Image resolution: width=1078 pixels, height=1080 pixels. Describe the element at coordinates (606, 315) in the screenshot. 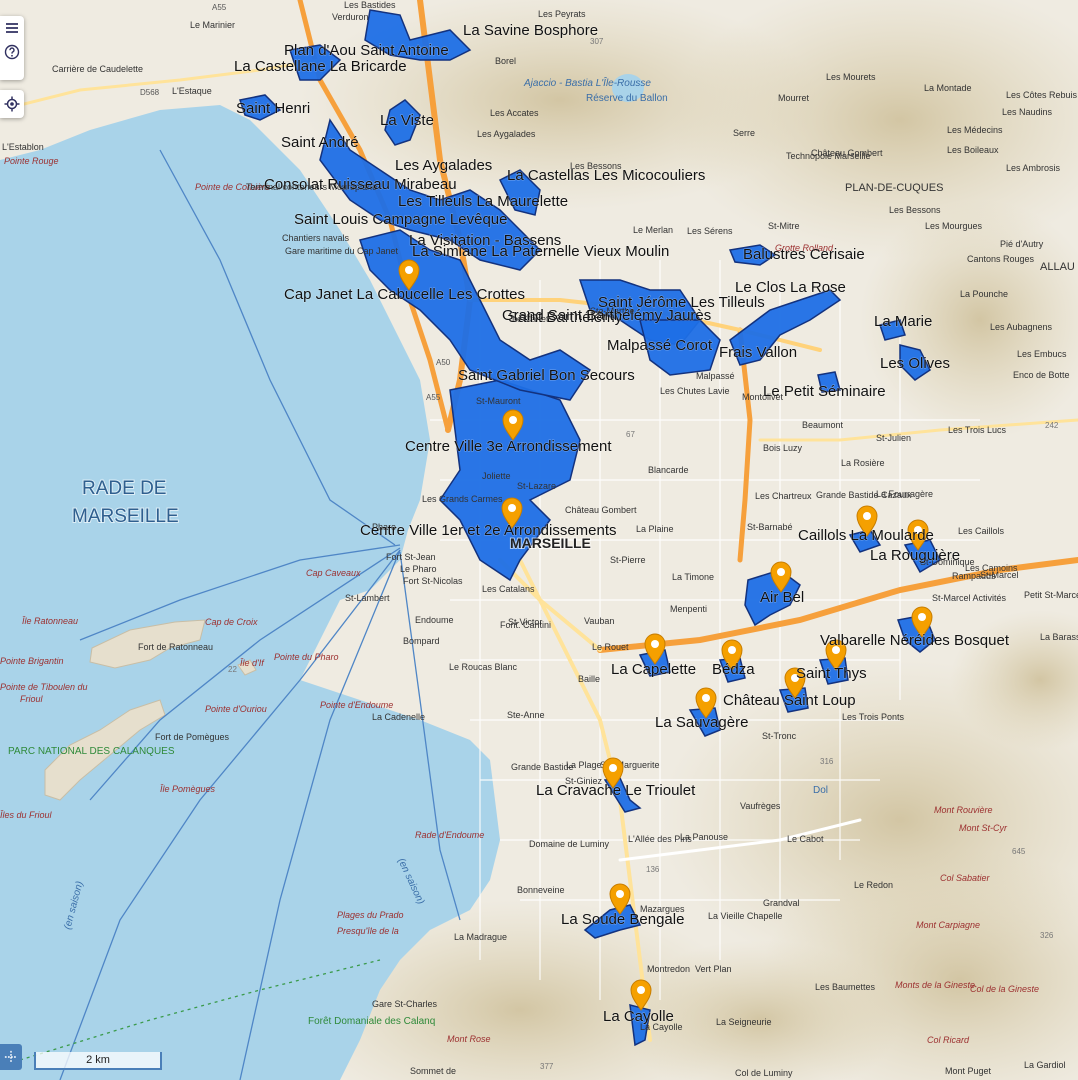

I see `district-label: Grand Saint Barthélémy Jaurès` at that location.